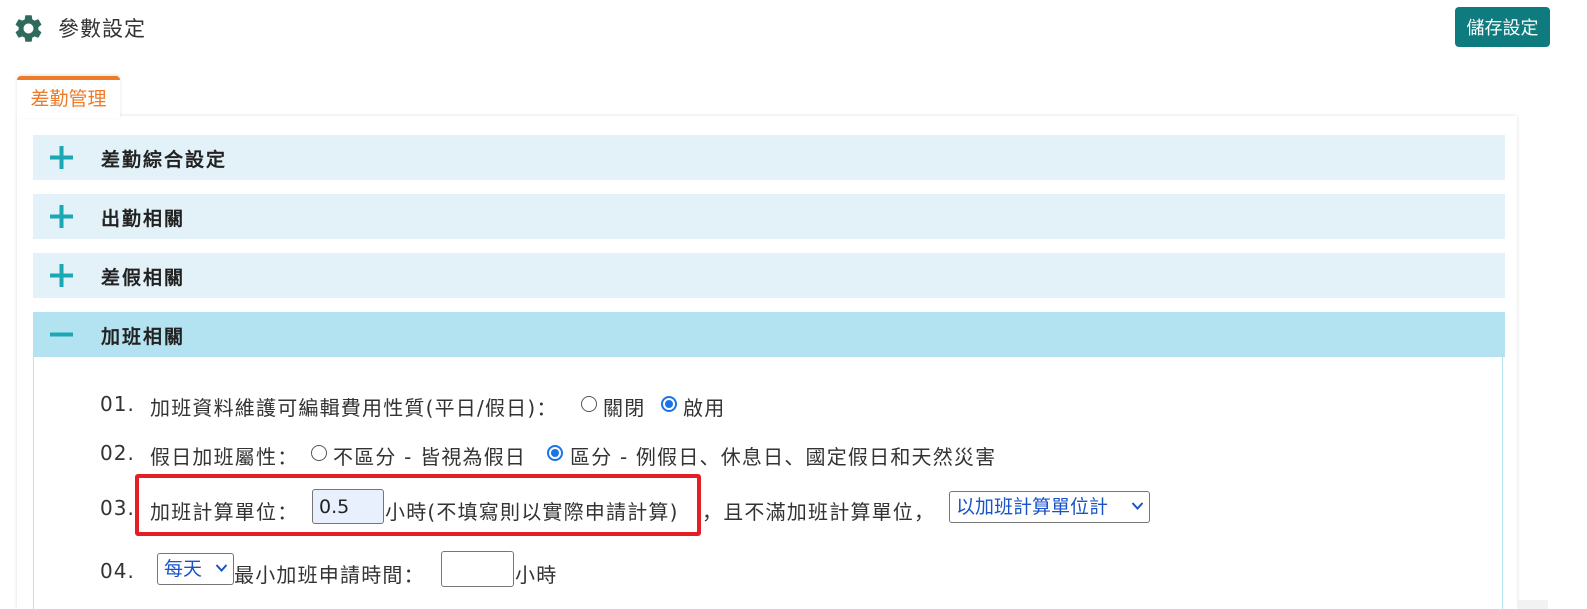 The height and width of the screenshot is (609, 1587). I want to click on row-label: 加班資料維護可編輯費用性質(平日/假日)：, so click(354, 408).